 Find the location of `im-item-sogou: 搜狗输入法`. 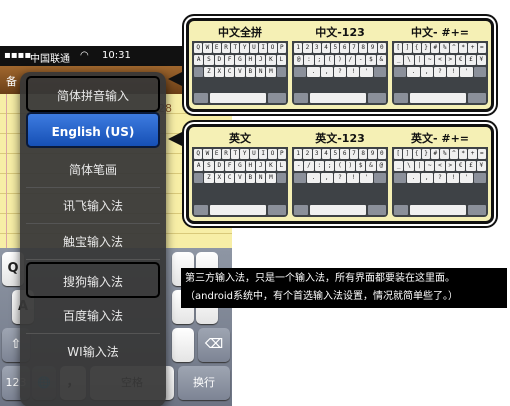

im-item-sogou: 搜狗输入法 is located at coordinates (93, 280).